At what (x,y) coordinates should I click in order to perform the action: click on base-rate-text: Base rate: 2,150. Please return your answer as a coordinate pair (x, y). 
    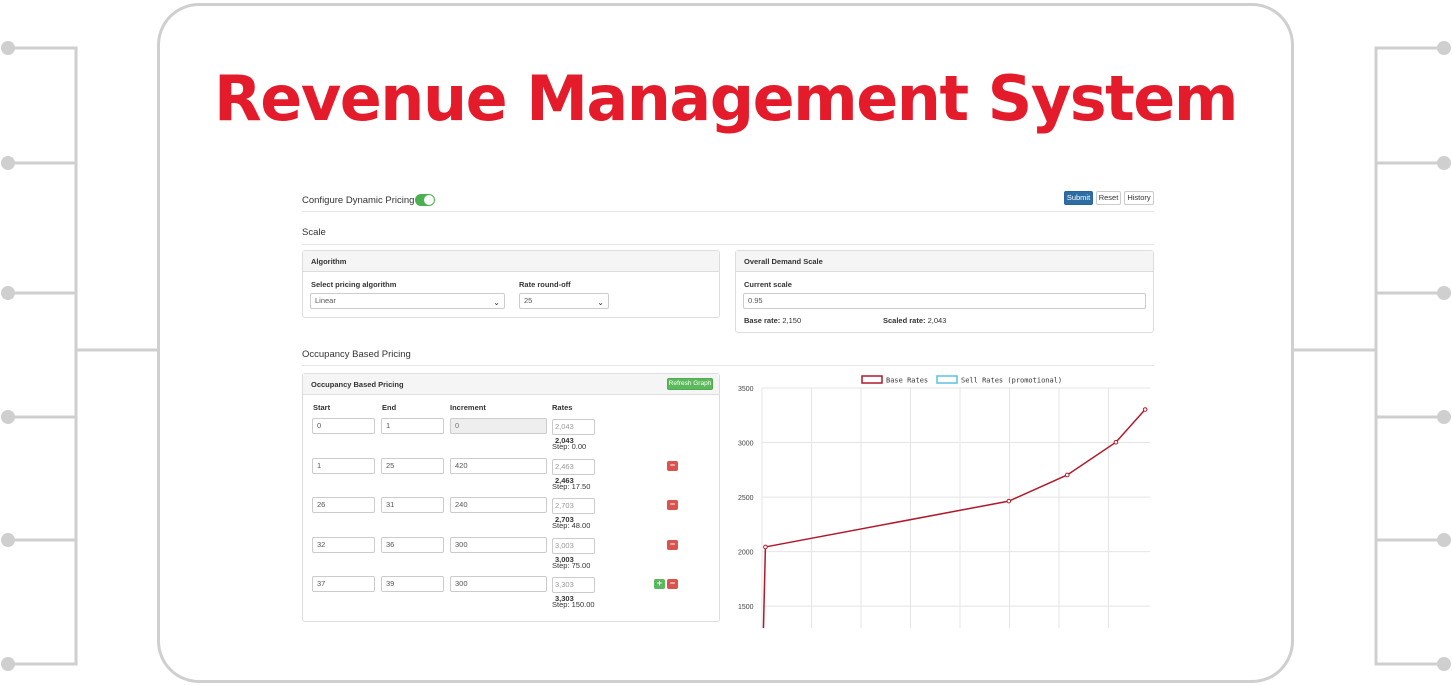
    Looking at the image, I should click on (772, 320).